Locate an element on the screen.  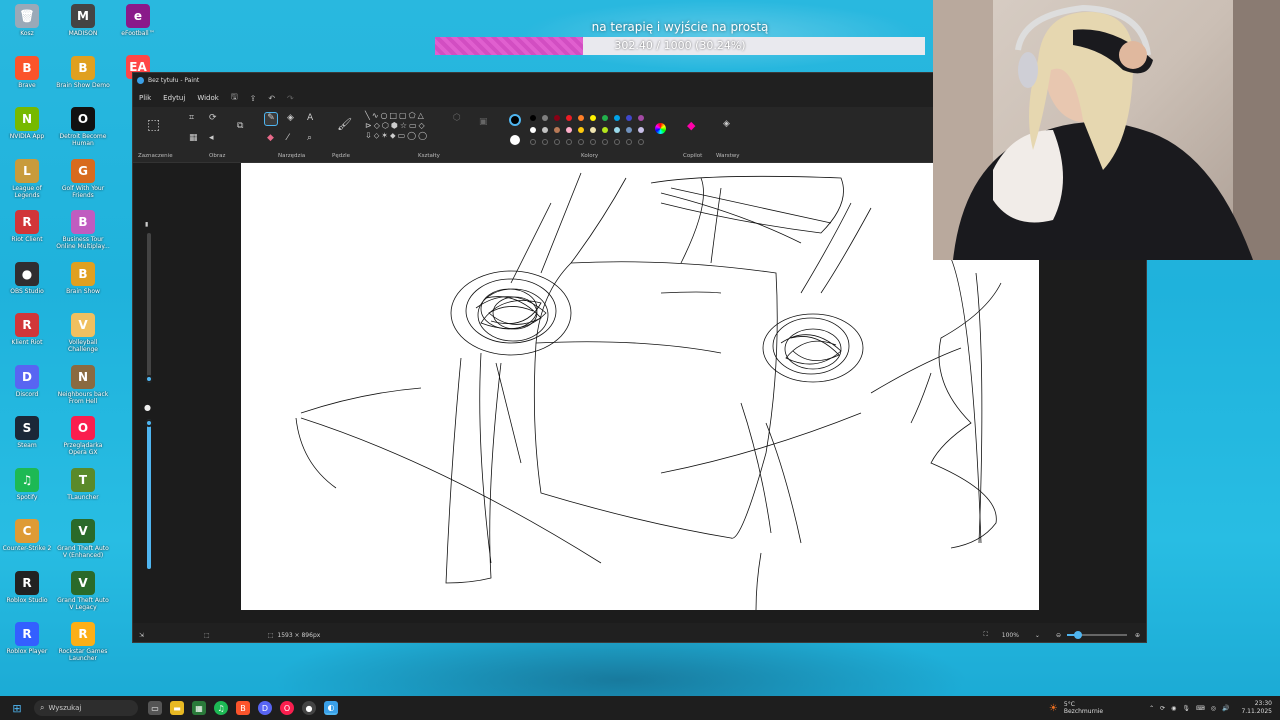
desktop-icon: S Steam is located at coordinates (27, 432).